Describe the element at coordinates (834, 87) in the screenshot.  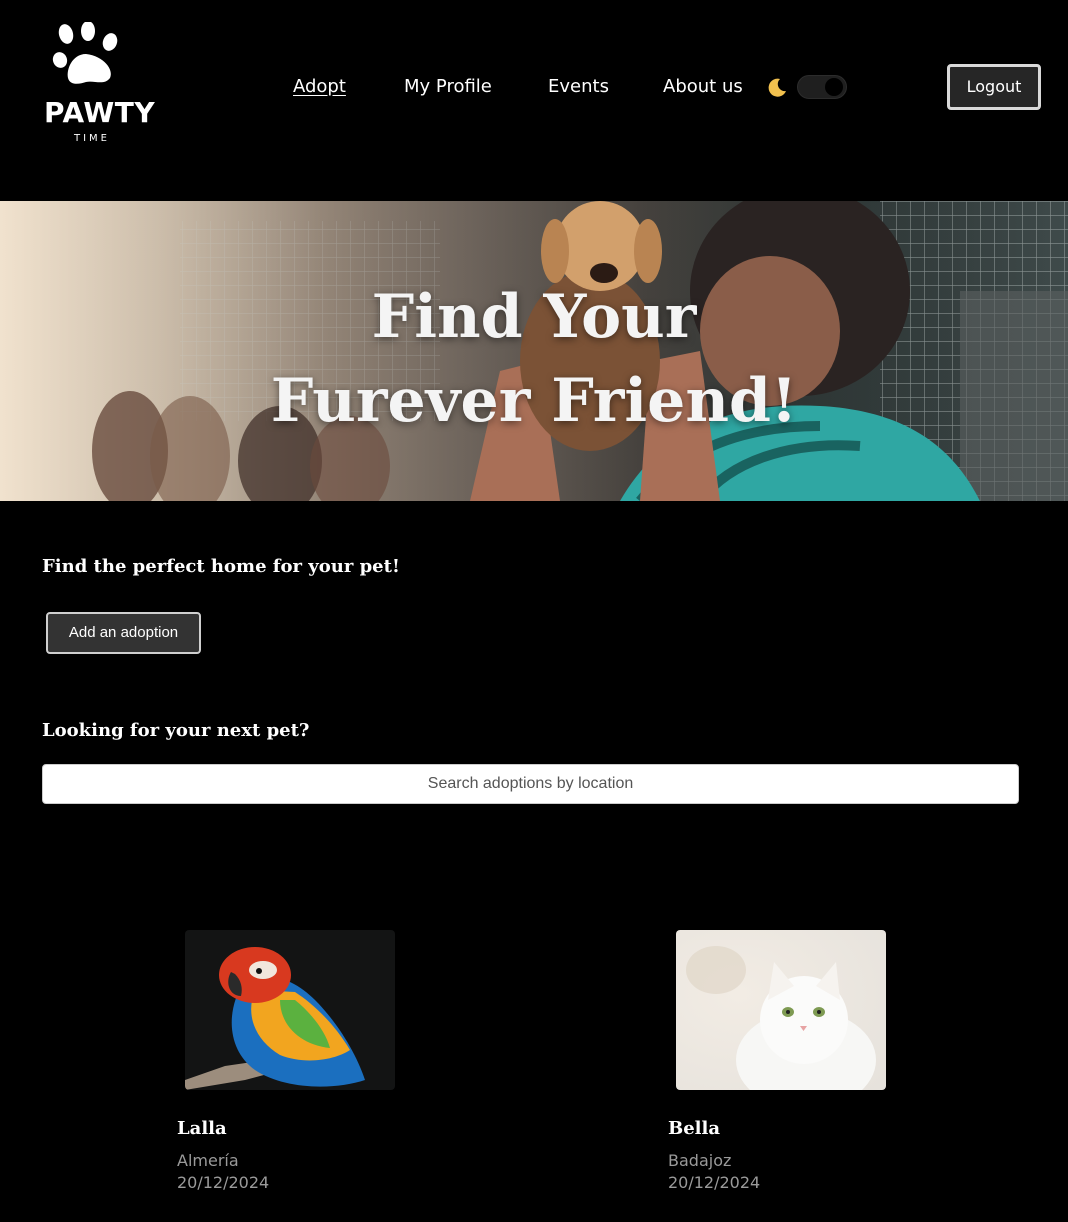
I see `toggle-knob` at that location.